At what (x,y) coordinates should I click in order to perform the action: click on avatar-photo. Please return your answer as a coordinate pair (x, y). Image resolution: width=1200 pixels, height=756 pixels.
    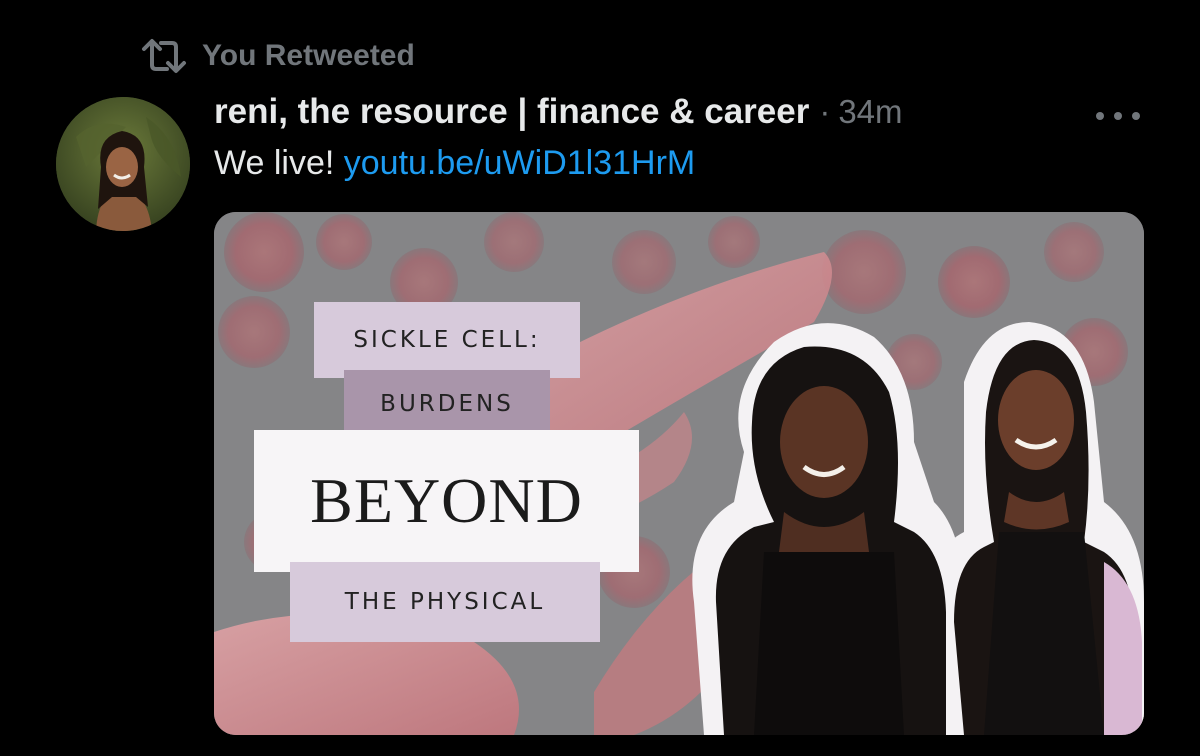
    Looking at the image, I should click on (123, 164).